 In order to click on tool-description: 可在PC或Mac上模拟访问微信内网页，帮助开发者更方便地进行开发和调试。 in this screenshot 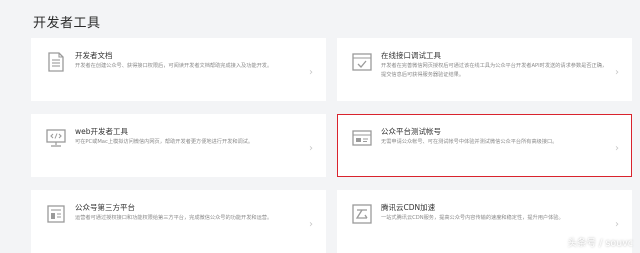, I will do `click(164, 142)`.